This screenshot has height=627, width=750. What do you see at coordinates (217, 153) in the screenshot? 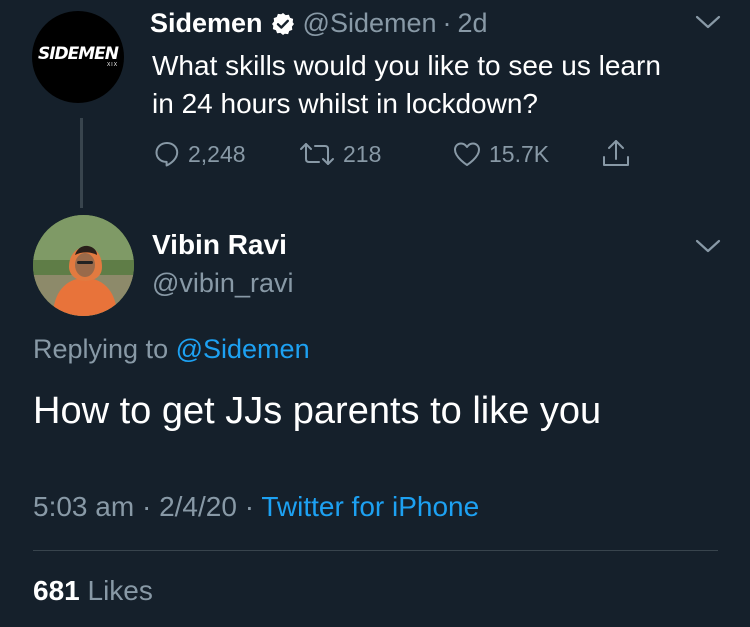
I see `reply-count: 2,248` at bounding box center [217, 153].